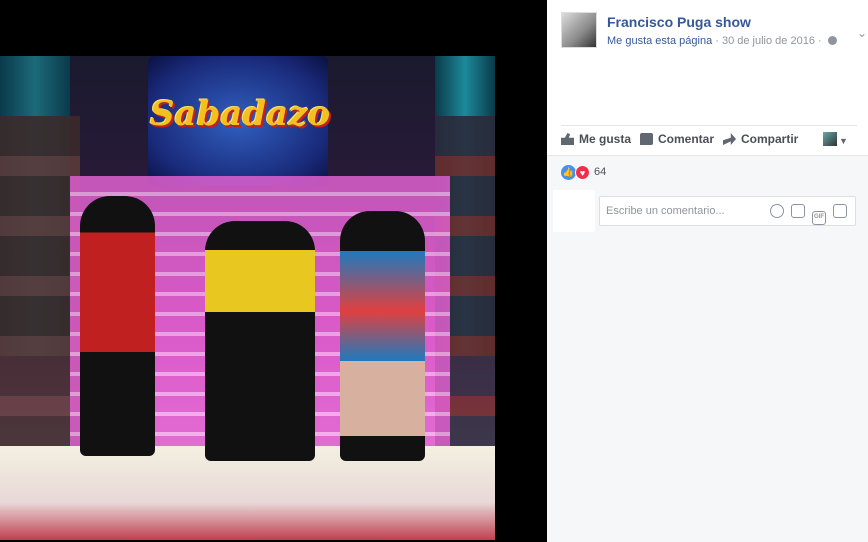  Describe the element at coordinates (605, 139) in the screenshot. I see `like-button-label: Me gusta` at that location.